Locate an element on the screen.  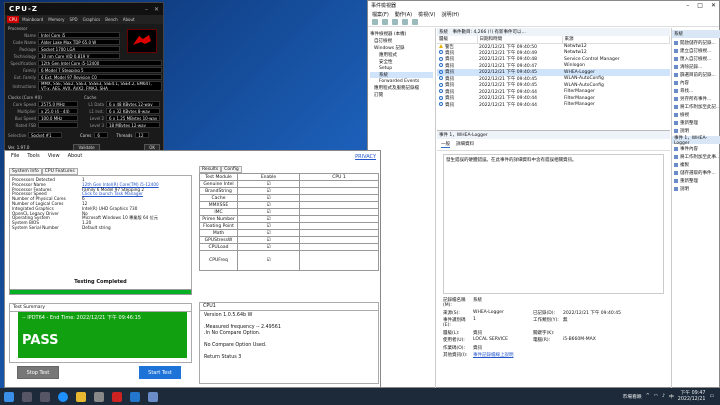
action-item: 複製 is located at coordinates (696, 165).